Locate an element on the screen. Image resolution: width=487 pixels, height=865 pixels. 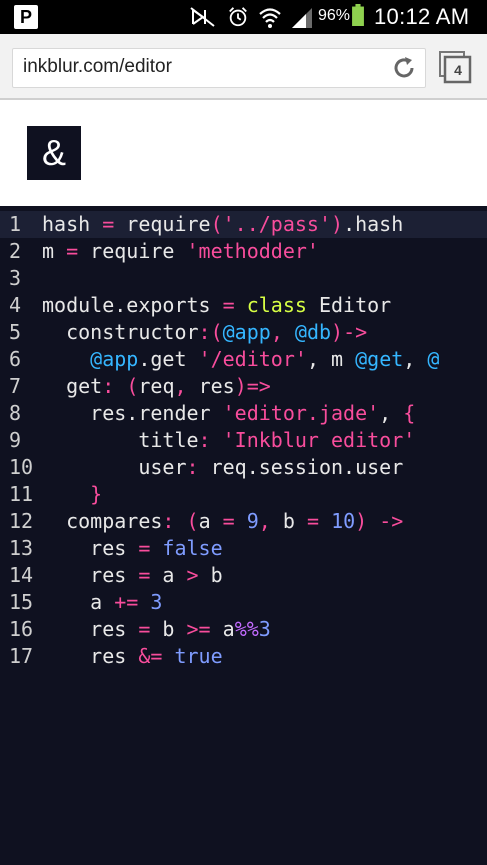
code-text: res.render 'editor.jade', { is located at coordinates (228, 413).